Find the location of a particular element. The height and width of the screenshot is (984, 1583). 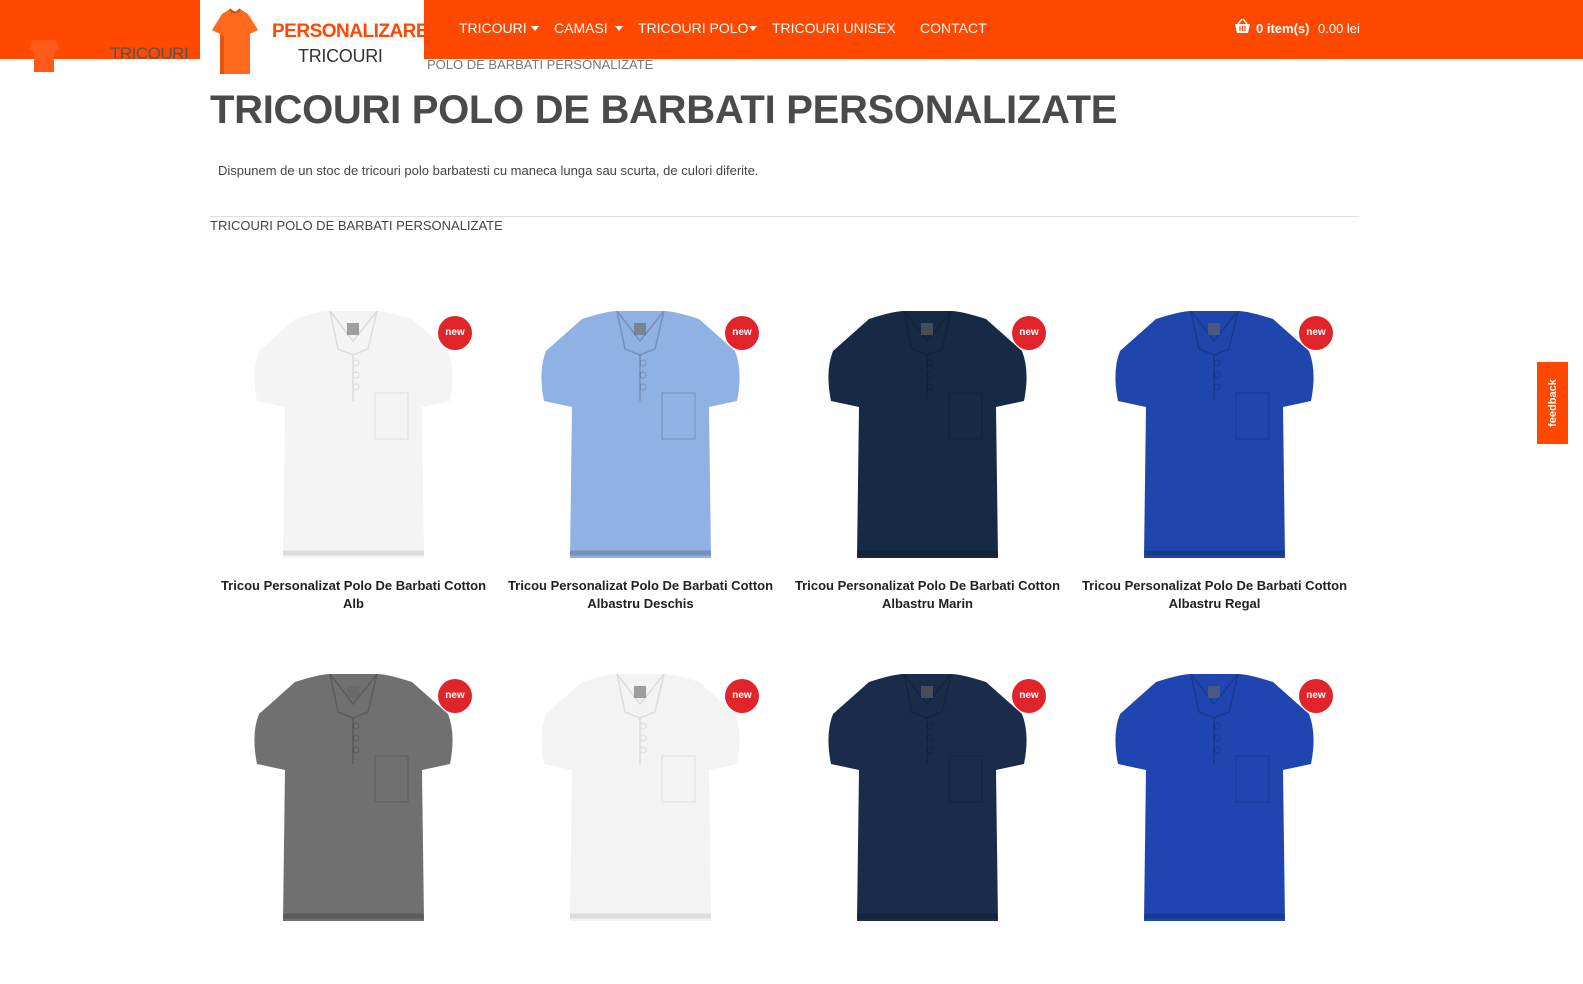

basket-icon is located at coordinates (1242, 25).